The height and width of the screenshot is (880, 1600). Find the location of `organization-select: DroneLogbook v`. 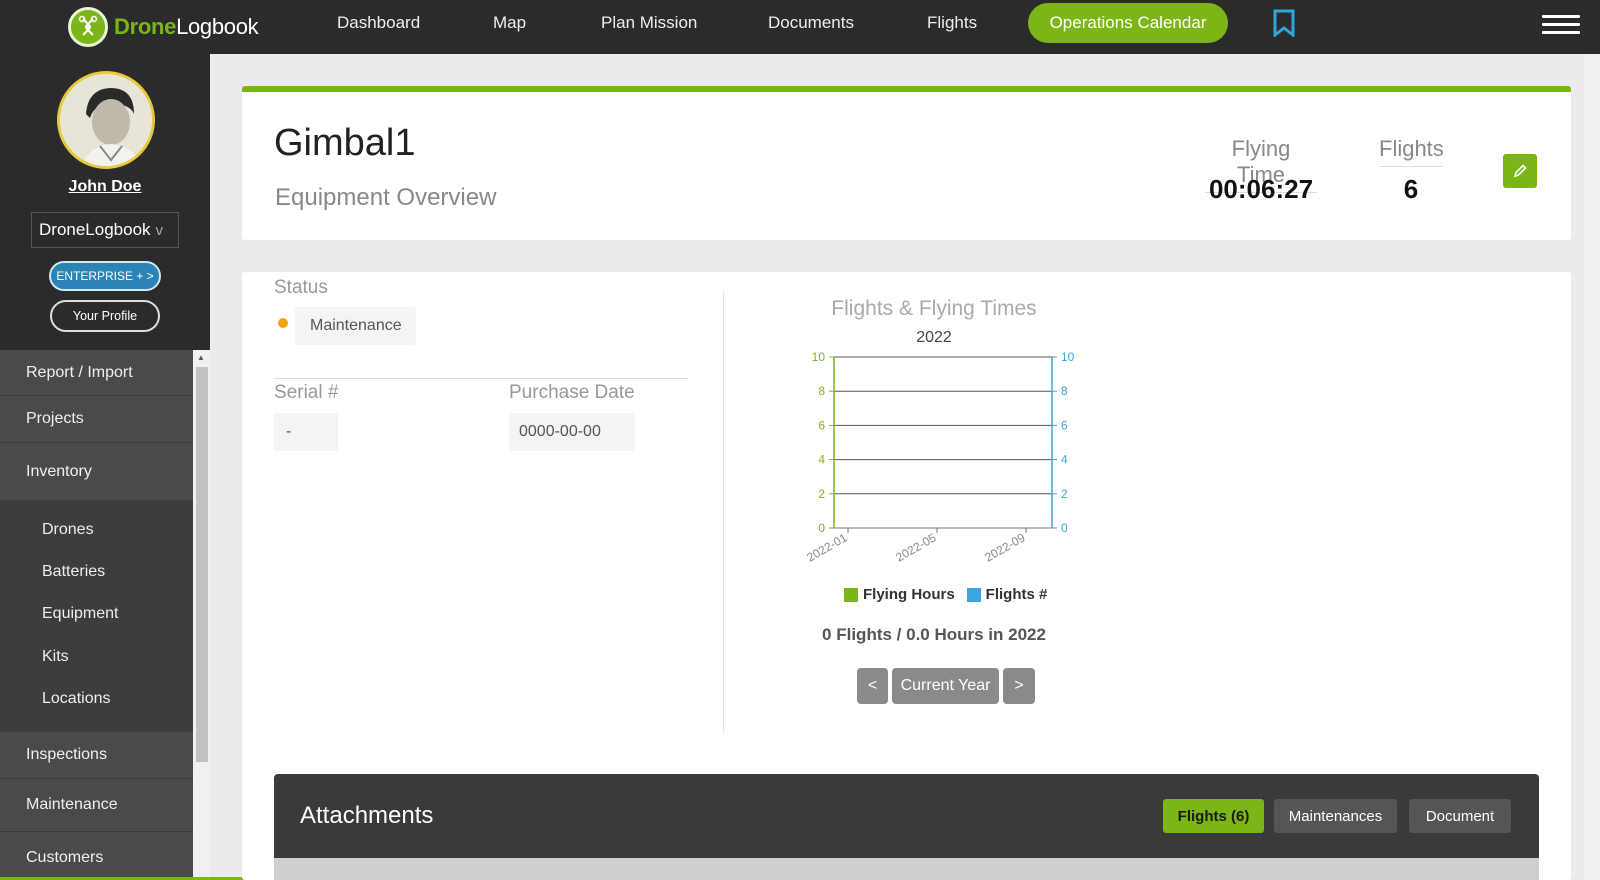

organization-select: DroneLogbook v is located at coordinates (105, 230).